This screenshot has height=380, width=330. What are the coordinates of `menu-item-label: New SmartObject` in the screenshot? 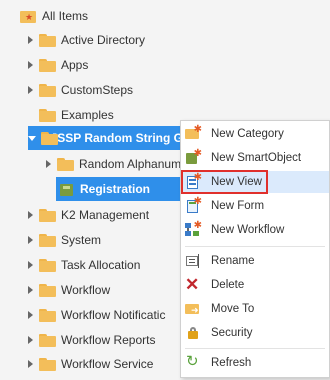 It's located at (256, 158).